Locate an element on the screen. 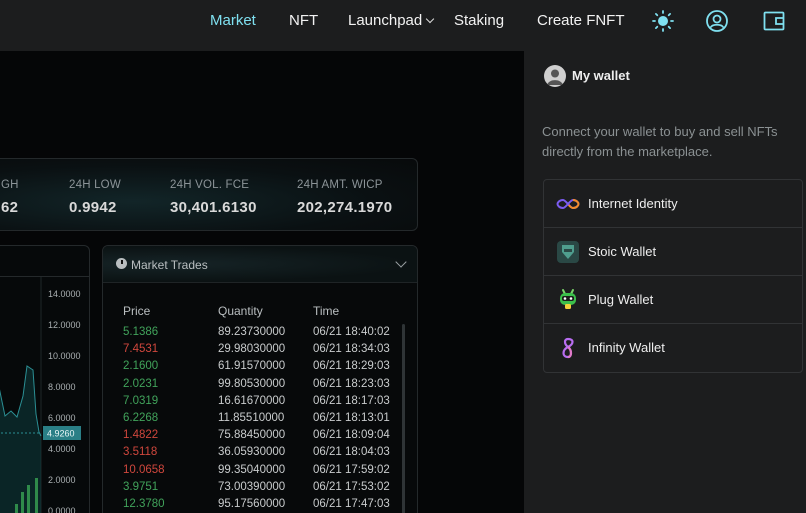 Image resolution: width=806 pixels, height=513 pixels. nav-staking: Staking is located at coordinates (479, 20).